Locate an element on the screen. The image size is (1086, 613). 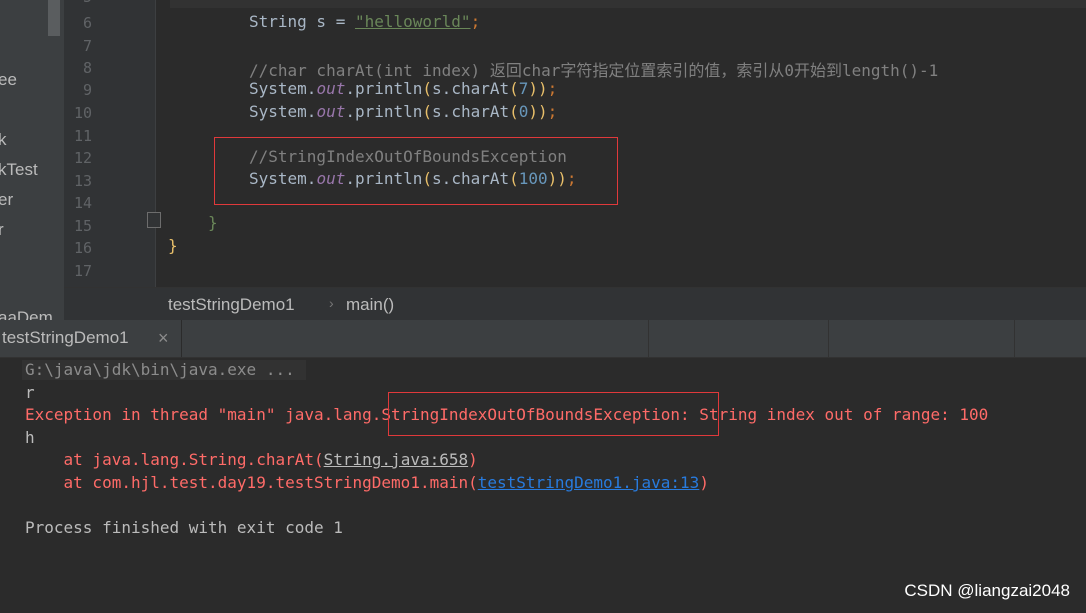
console-output-line: h is located at coordinates (30, 437).